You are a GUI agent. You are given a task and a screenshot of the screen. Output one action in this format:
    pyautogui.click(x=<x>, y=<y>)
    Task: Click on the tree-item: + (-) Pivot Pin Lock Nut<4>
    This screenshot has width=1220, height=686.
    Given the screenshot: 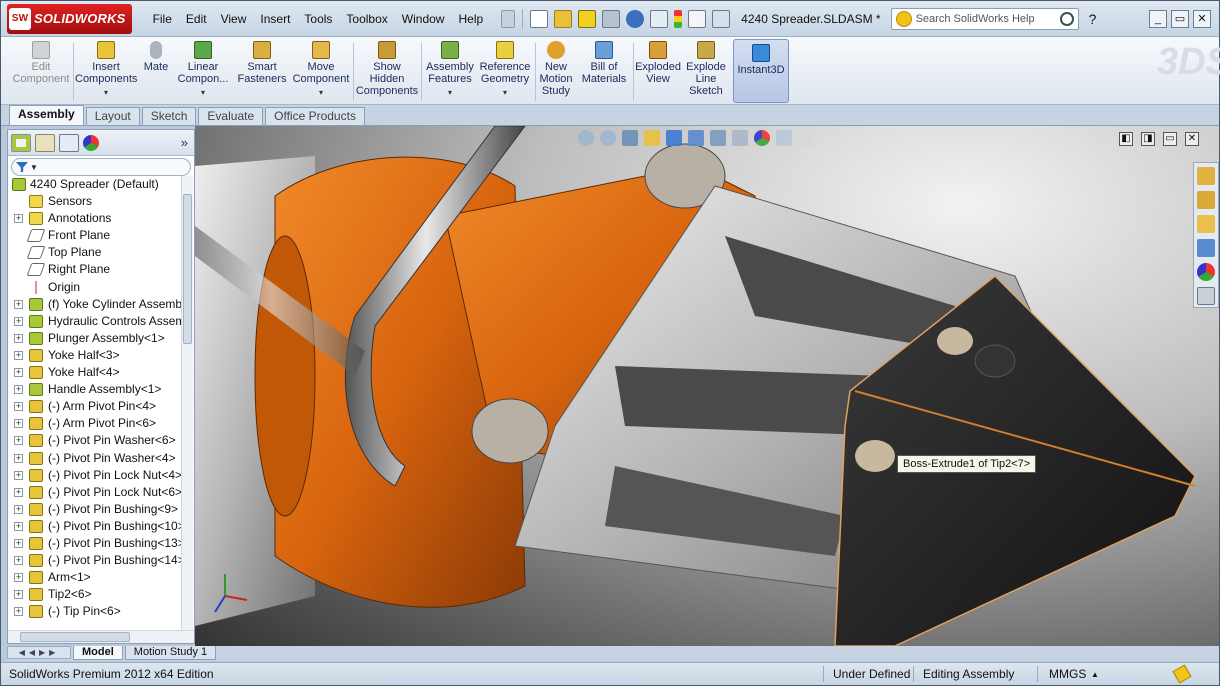 What is the action you would take?
    pyautogui.click(x=95, y=475)
    